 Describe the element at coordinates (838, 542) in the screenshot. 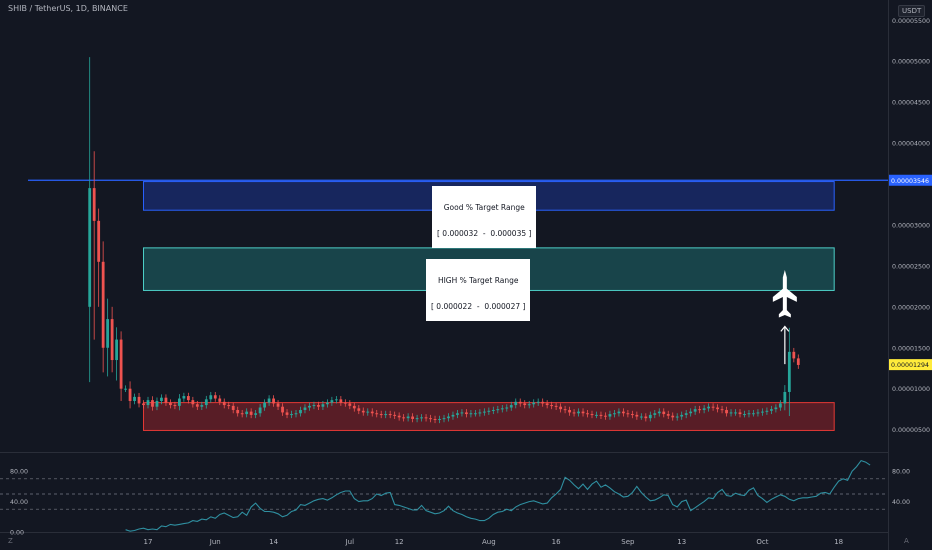

I see `time-axis-label: 18` at that location.